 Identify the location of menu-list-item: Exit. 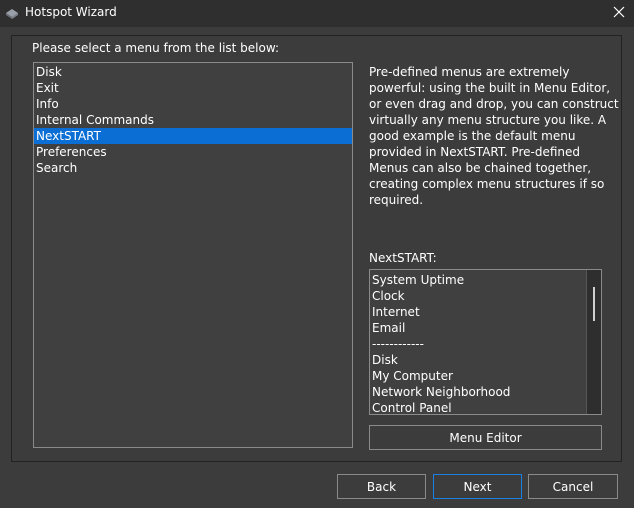
(193, 88).